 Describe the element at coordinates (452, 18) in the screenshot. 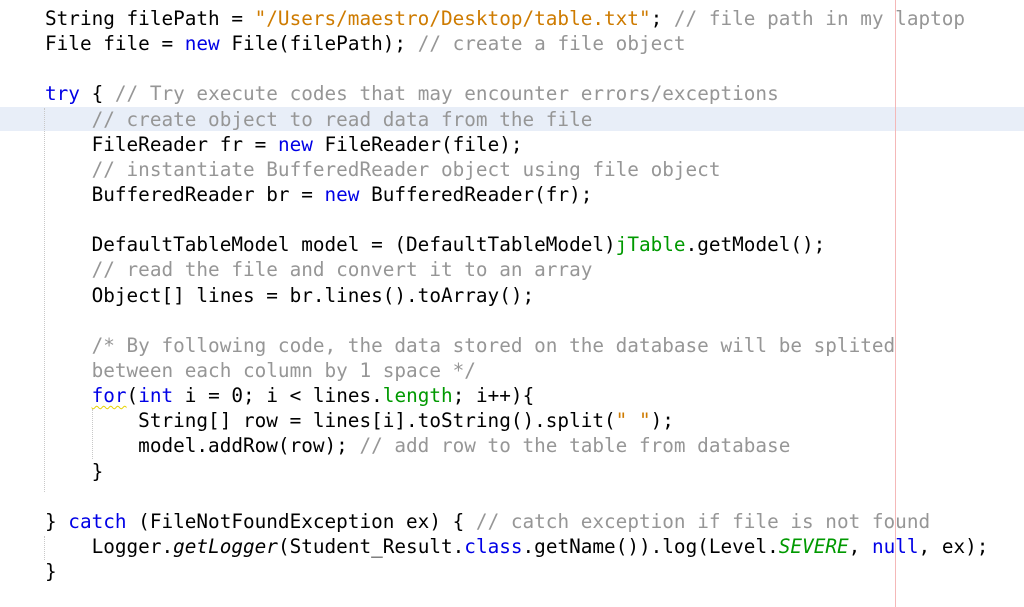

I see `string-token: "/Users/maestro/Desktop/table.txt"` at that location.